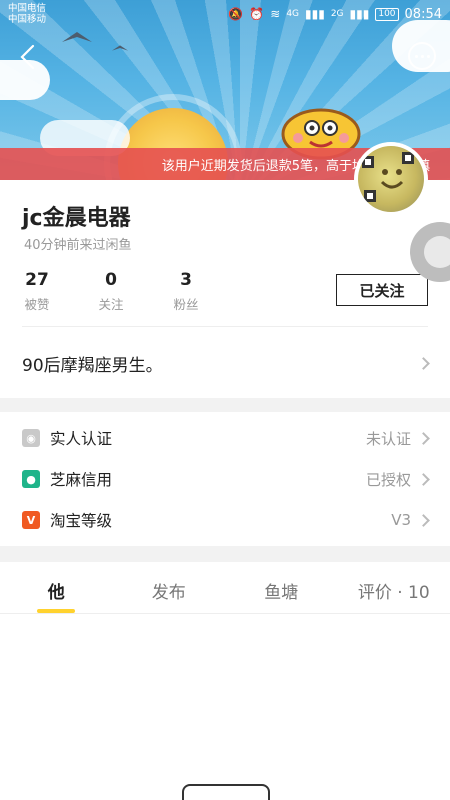 This screenshot has height=800, width=450. I want to click on carrier-2: 中国移动, so click(27, 19).